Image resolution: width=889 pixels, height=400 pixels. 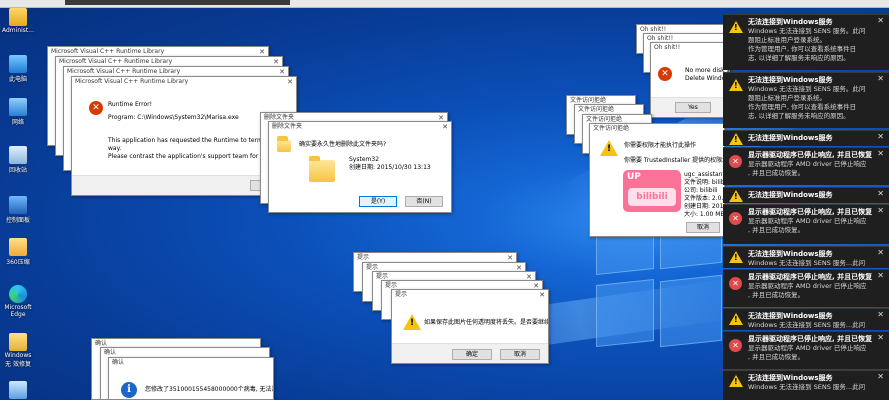 What do you see at coordinates (364, 159) in the screenshot?
I see `folder-name: System32` at bounding box center [364, 159].